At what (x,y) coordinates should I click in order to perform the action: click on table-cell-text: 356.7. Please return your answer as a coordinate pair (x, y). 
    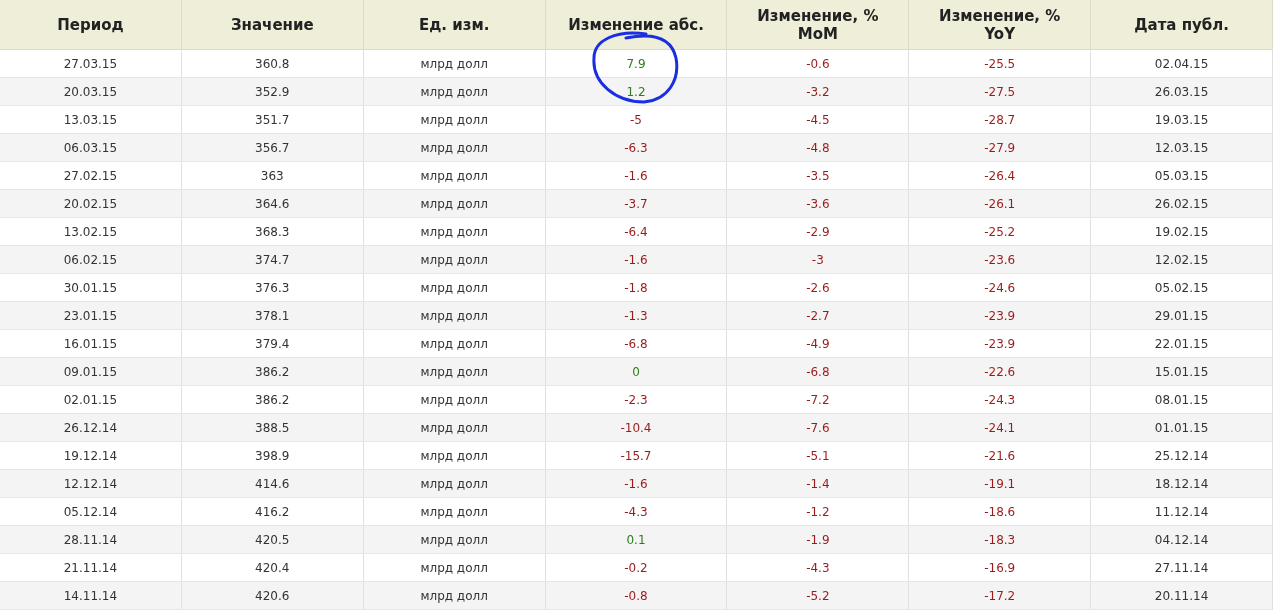
    Looking at the image, I should click on (272, 148).